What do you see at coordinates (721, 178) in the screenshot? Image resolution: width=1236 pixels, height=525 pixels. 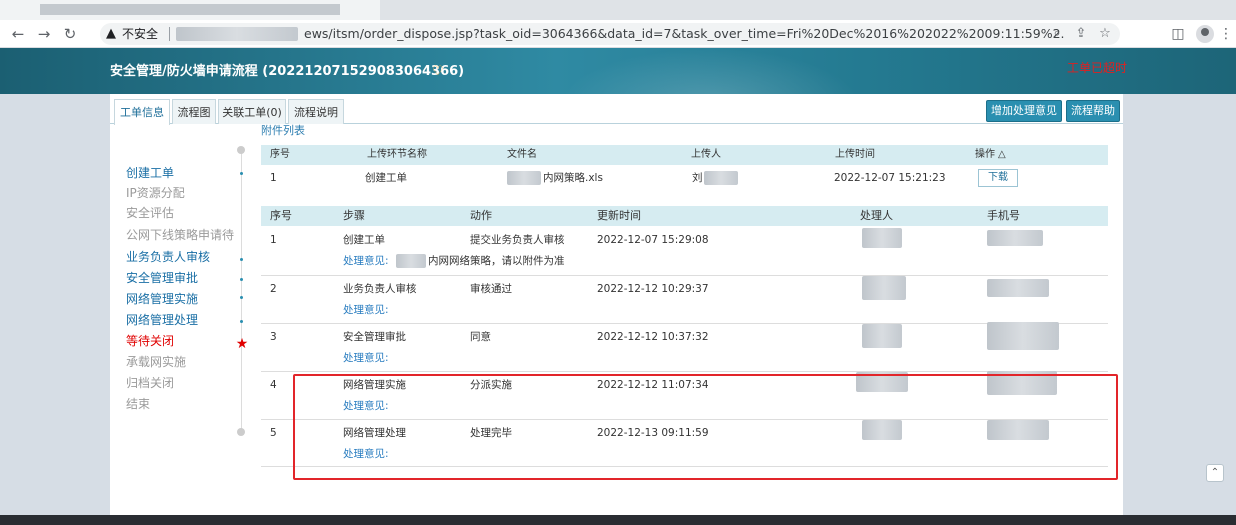 I see `uploader-blurred` at bounding box center [721, 178].